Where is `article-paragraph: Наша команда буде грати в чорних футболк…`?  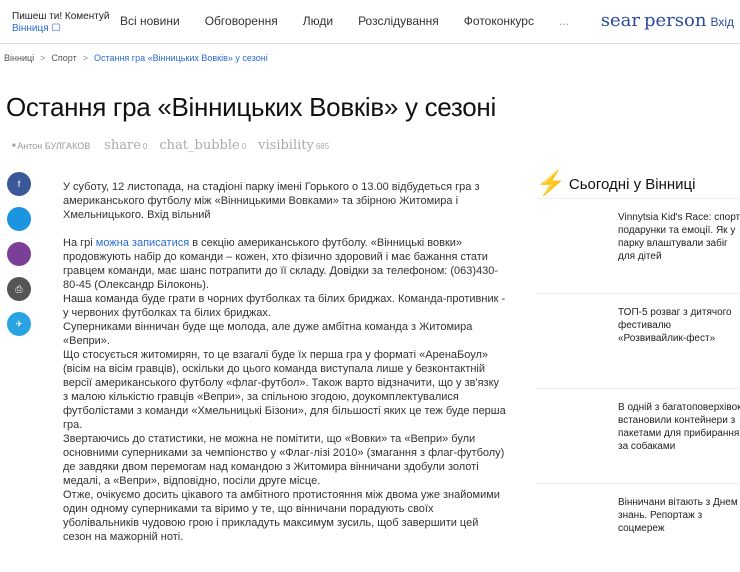 article-paragraph: Наша команда буде грати в чорних футболк… is located at coordinates (284, 306).